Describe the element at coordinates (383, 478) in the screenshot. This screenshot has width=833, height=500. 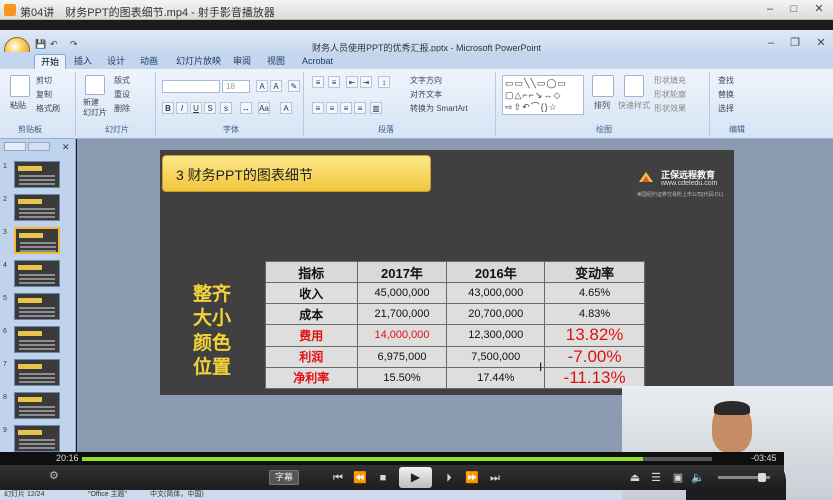
I see `stop-icon: ■` at that location.